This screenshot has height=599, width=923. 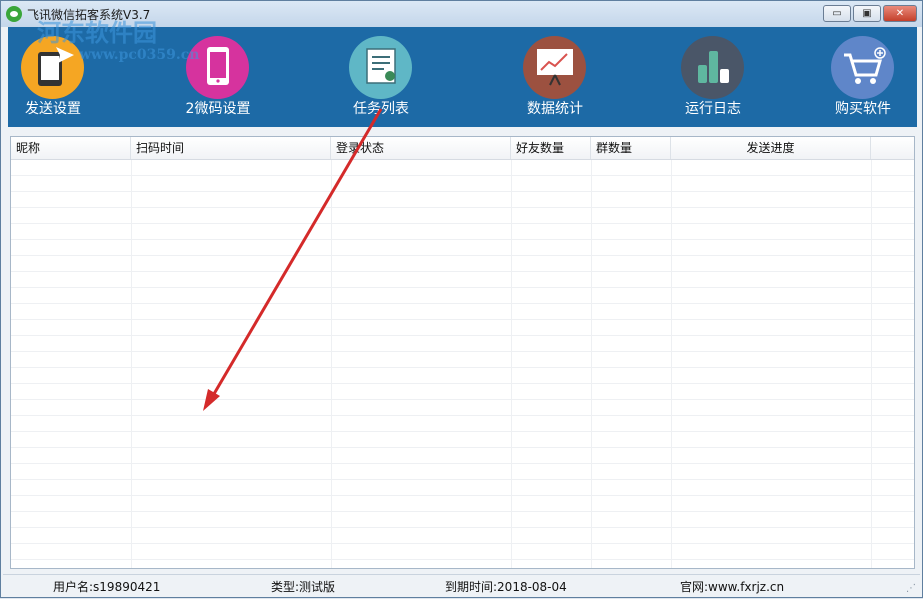 I want to click on presentation-chart-icon, so click(x=555, y=67).